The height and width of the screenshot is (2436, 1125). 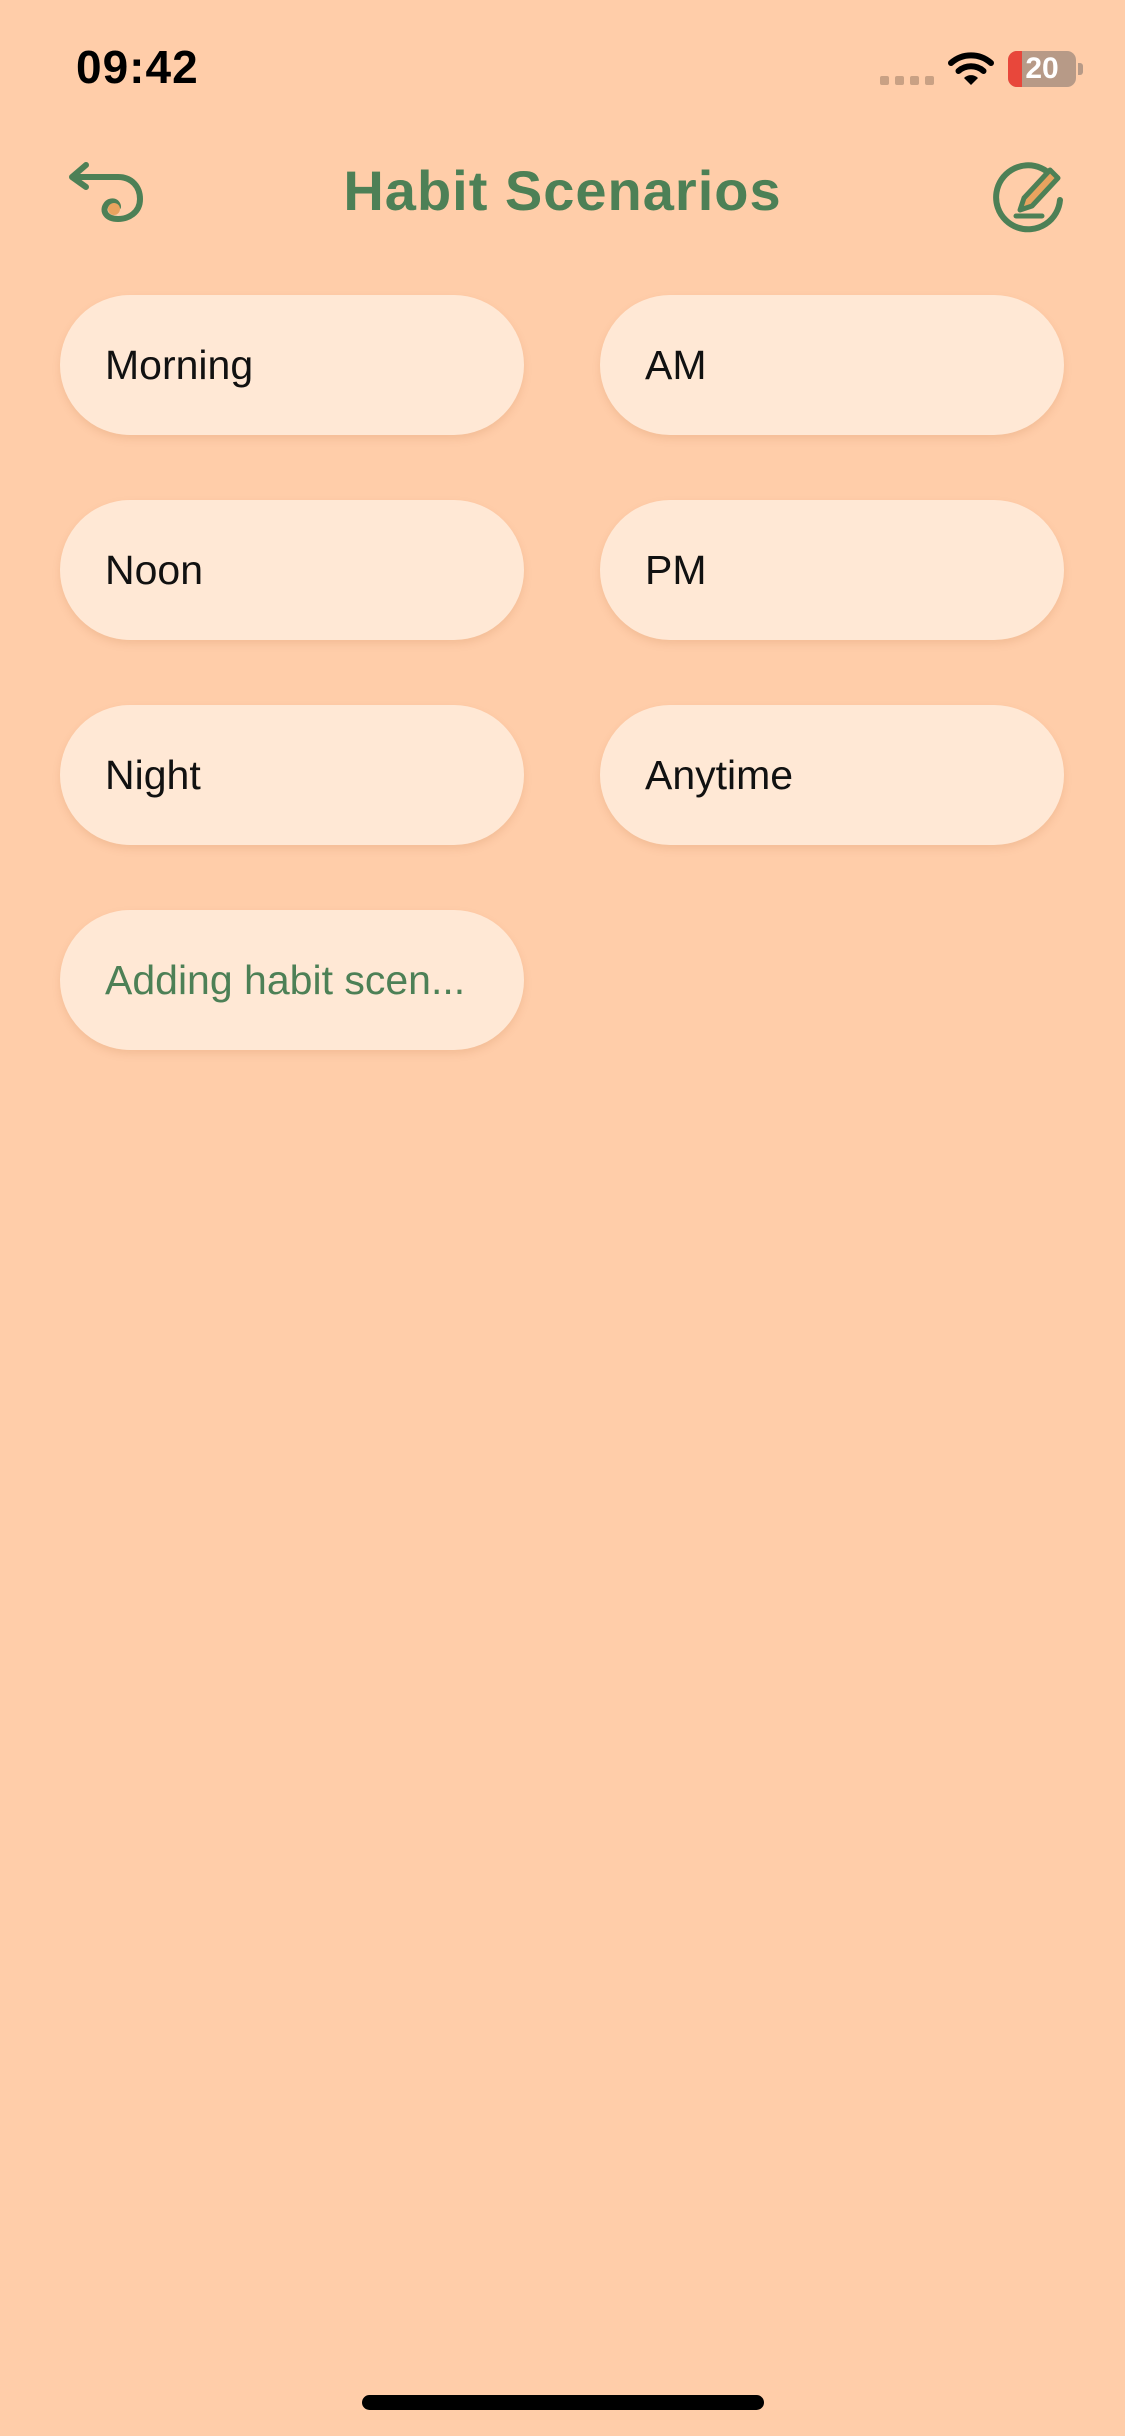 I want to click on scenario-label: Noon, so click(x=154, y=569).